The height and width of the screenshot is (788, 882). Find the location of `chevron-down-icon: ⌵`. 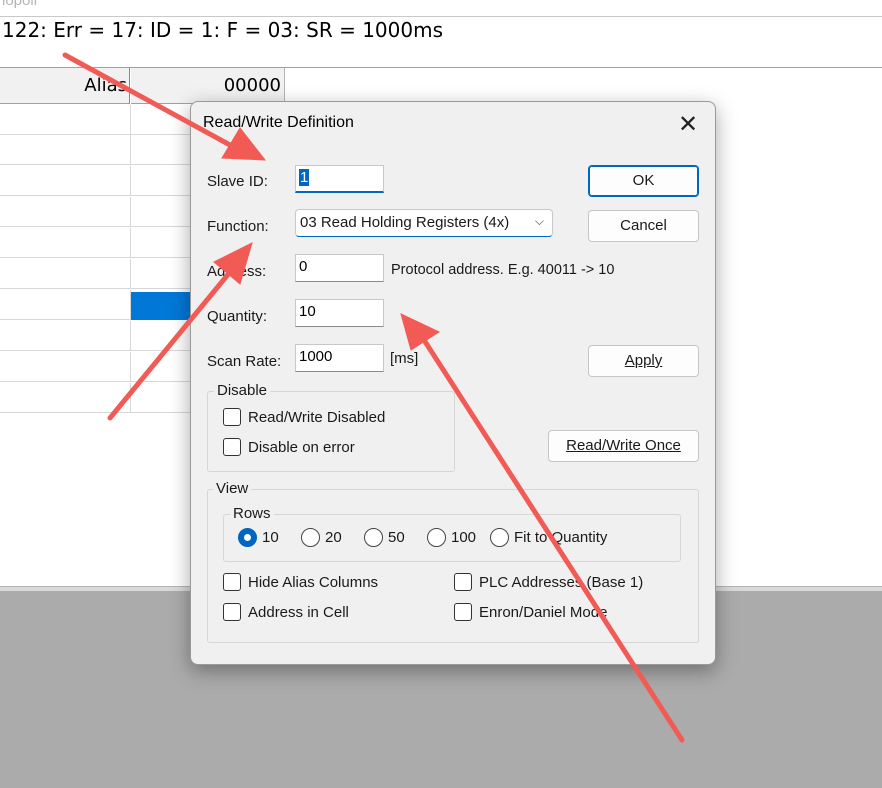

chevron-down-icon: ⌵ is located at coordinates (539, 221).